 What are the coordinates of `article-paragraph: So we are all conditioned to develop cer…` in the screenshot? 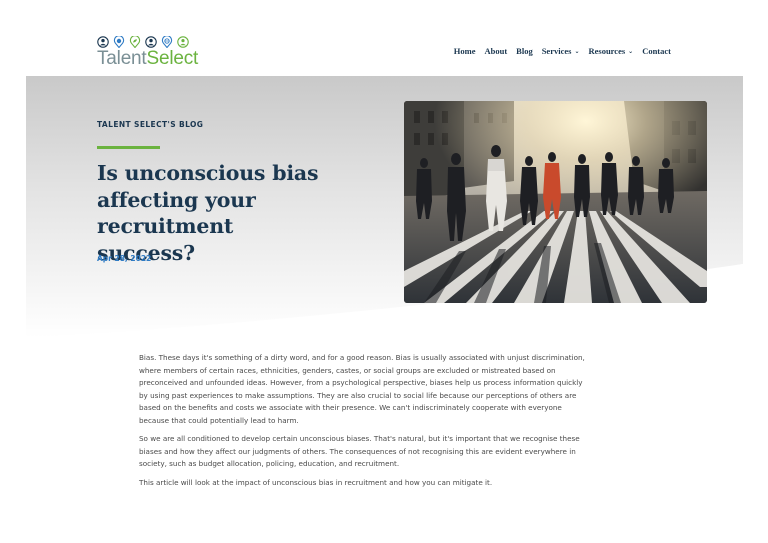 It's located at (359, 451).